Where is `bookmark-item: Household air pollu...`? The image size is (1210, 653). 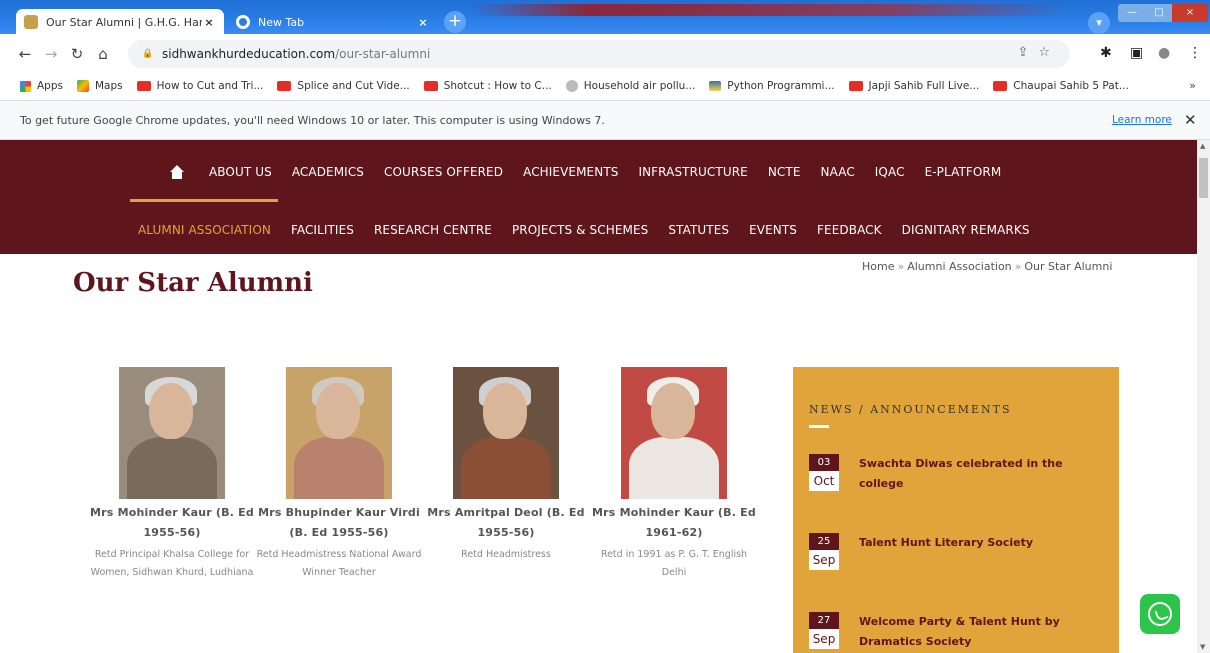
bookmark-item: Household air pollu... is located at coordinates (630, 86).